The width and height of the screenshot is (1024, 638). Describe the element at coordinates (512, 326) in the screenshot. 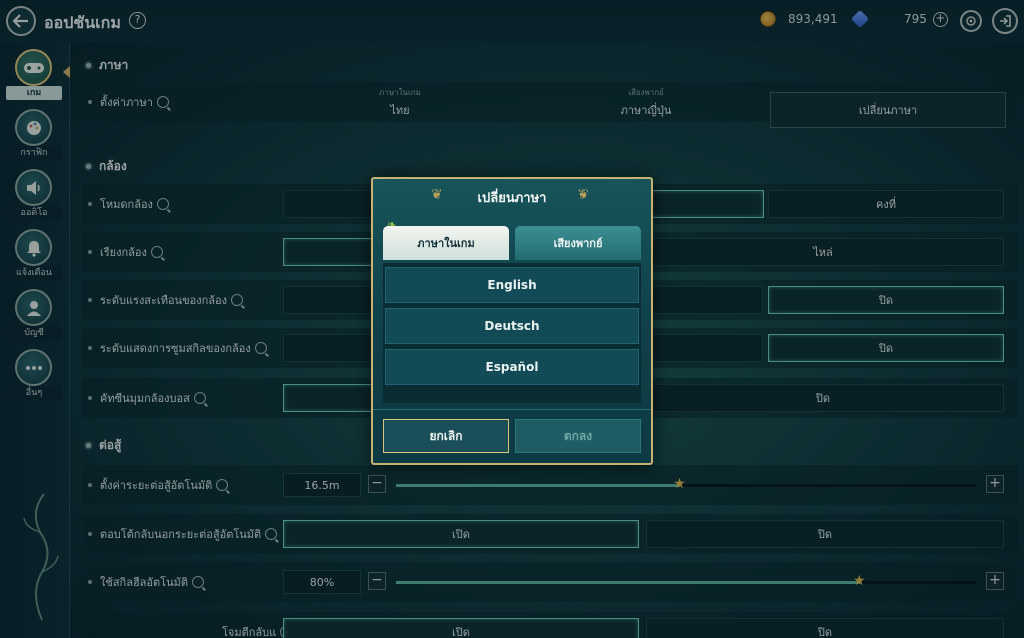

I see `language-option-deutsch: Deutsch` at that location.